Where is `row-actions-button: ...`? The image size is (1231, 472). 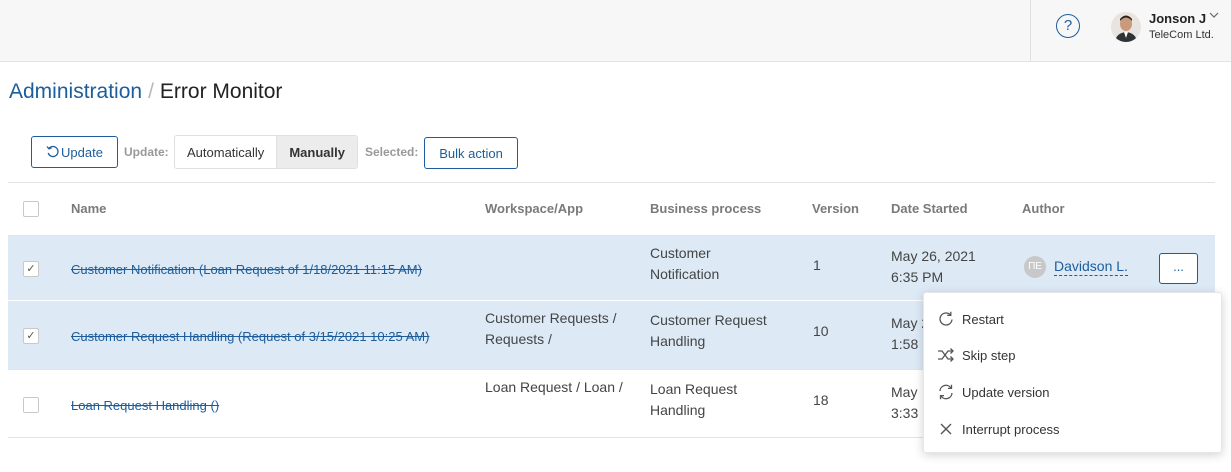 row-actions-button: ... is located at coordinates (1178, 268).